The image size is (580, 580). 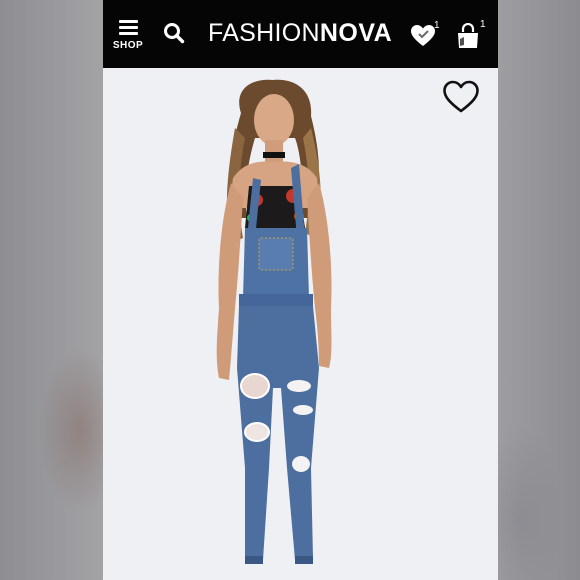 I want to click on shopping-bag-icon, so click(x=468, y=35).